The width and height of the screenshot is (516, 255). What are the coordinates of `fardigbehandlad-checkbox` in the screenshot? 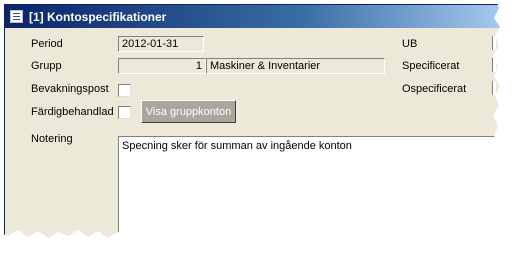 It's located at (124, 112).